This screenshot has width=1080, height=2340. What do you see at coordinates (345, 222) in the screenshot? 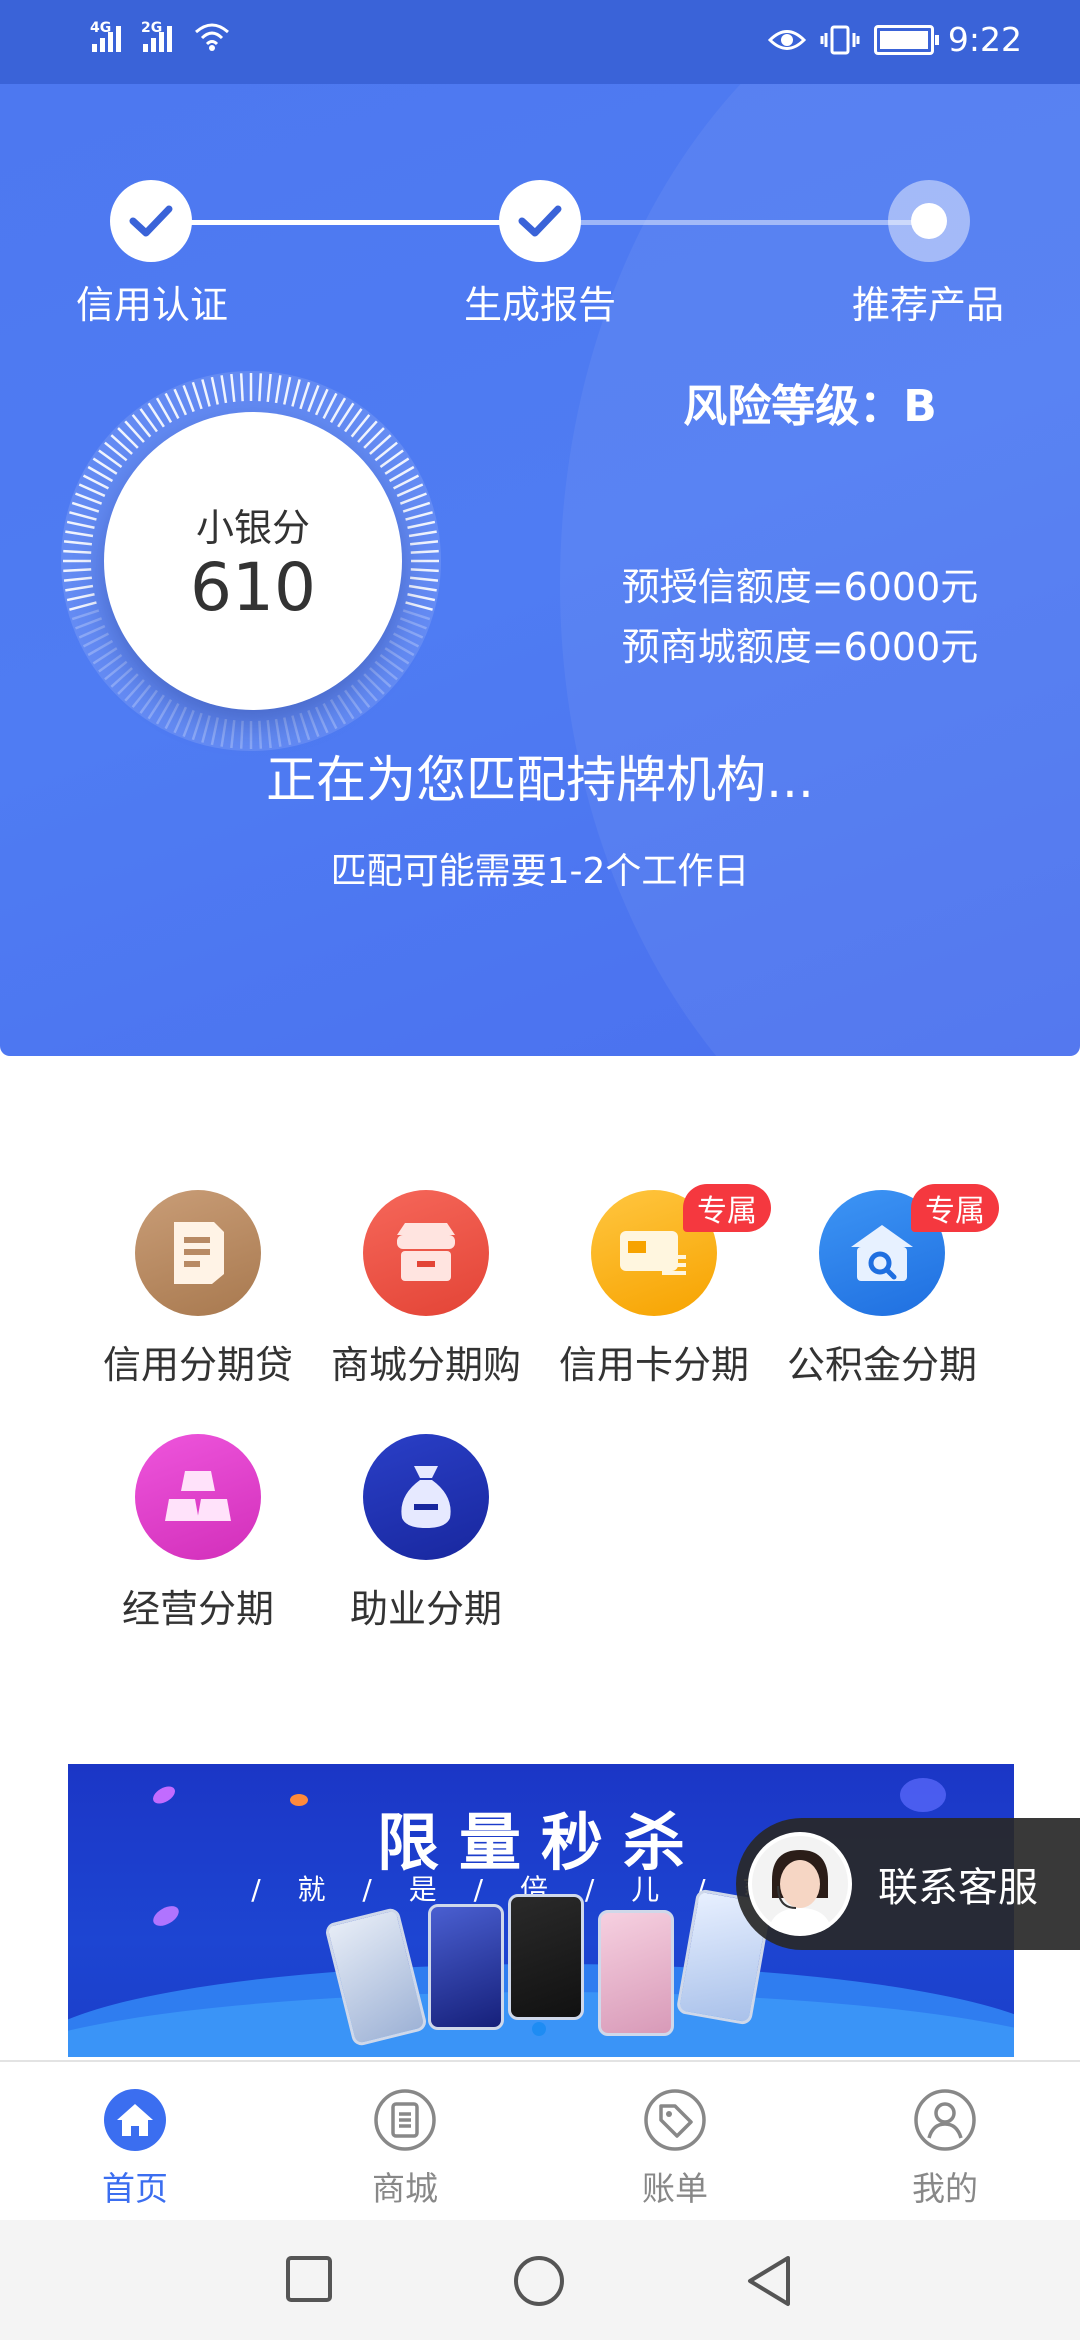
I see `step-line-done` at bounding box center [345, 222].